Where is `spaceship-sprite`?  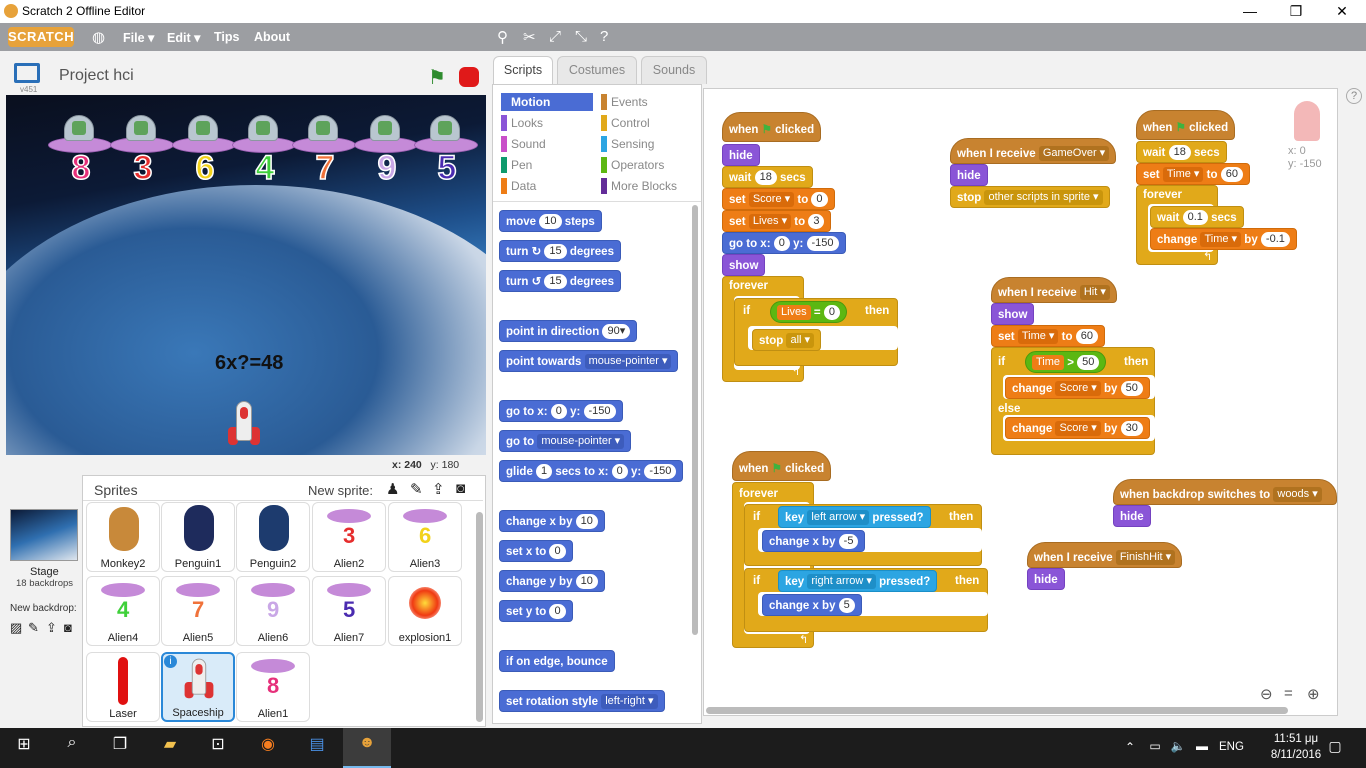 spaceship-sprite is located at coordinates (244, 427).